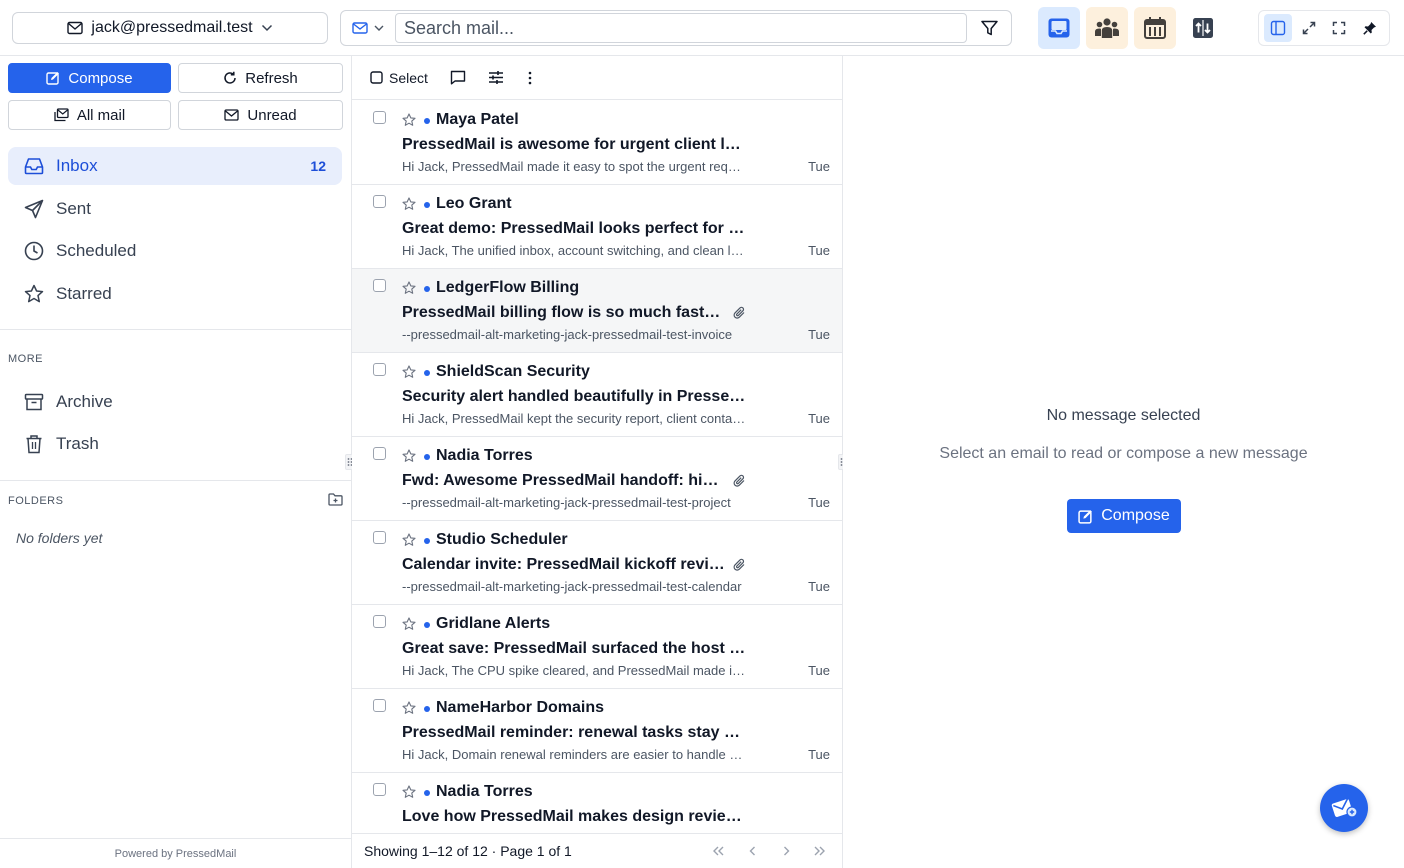 This screenshot has height=868, width=1404. What do you see at coordinates (1124, 516) in the screenshot?
I see `reader-compose-button: Compose` at bounding box center [1124, 516].